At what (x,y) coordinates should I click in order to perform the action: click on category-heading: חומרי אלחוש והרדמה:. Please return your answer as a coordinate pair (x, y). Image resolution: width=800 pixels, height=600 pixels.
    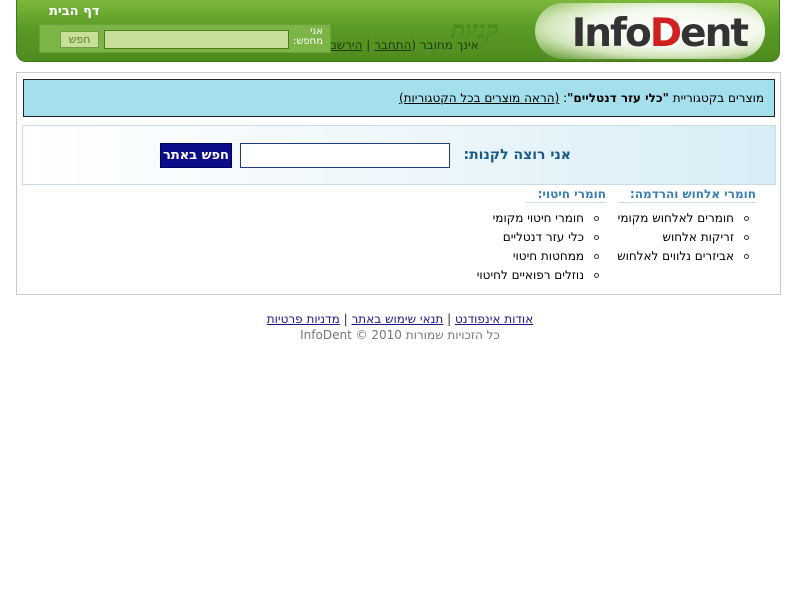
    Looking at the image, I should click on (687, 195).